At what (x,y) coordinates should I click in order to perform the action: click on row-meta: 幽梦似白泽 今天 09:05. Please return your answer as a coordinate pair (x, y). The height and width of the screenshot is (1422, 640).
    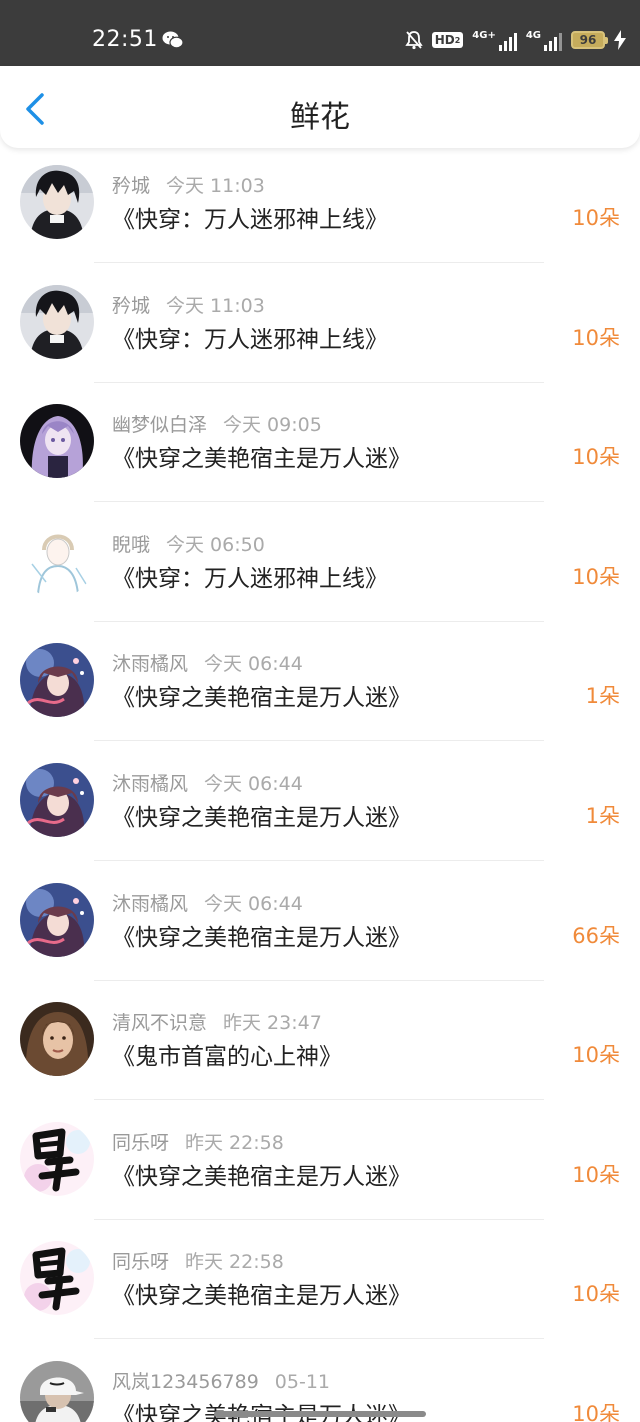
    Looking at the image, I should click on (217, 423).